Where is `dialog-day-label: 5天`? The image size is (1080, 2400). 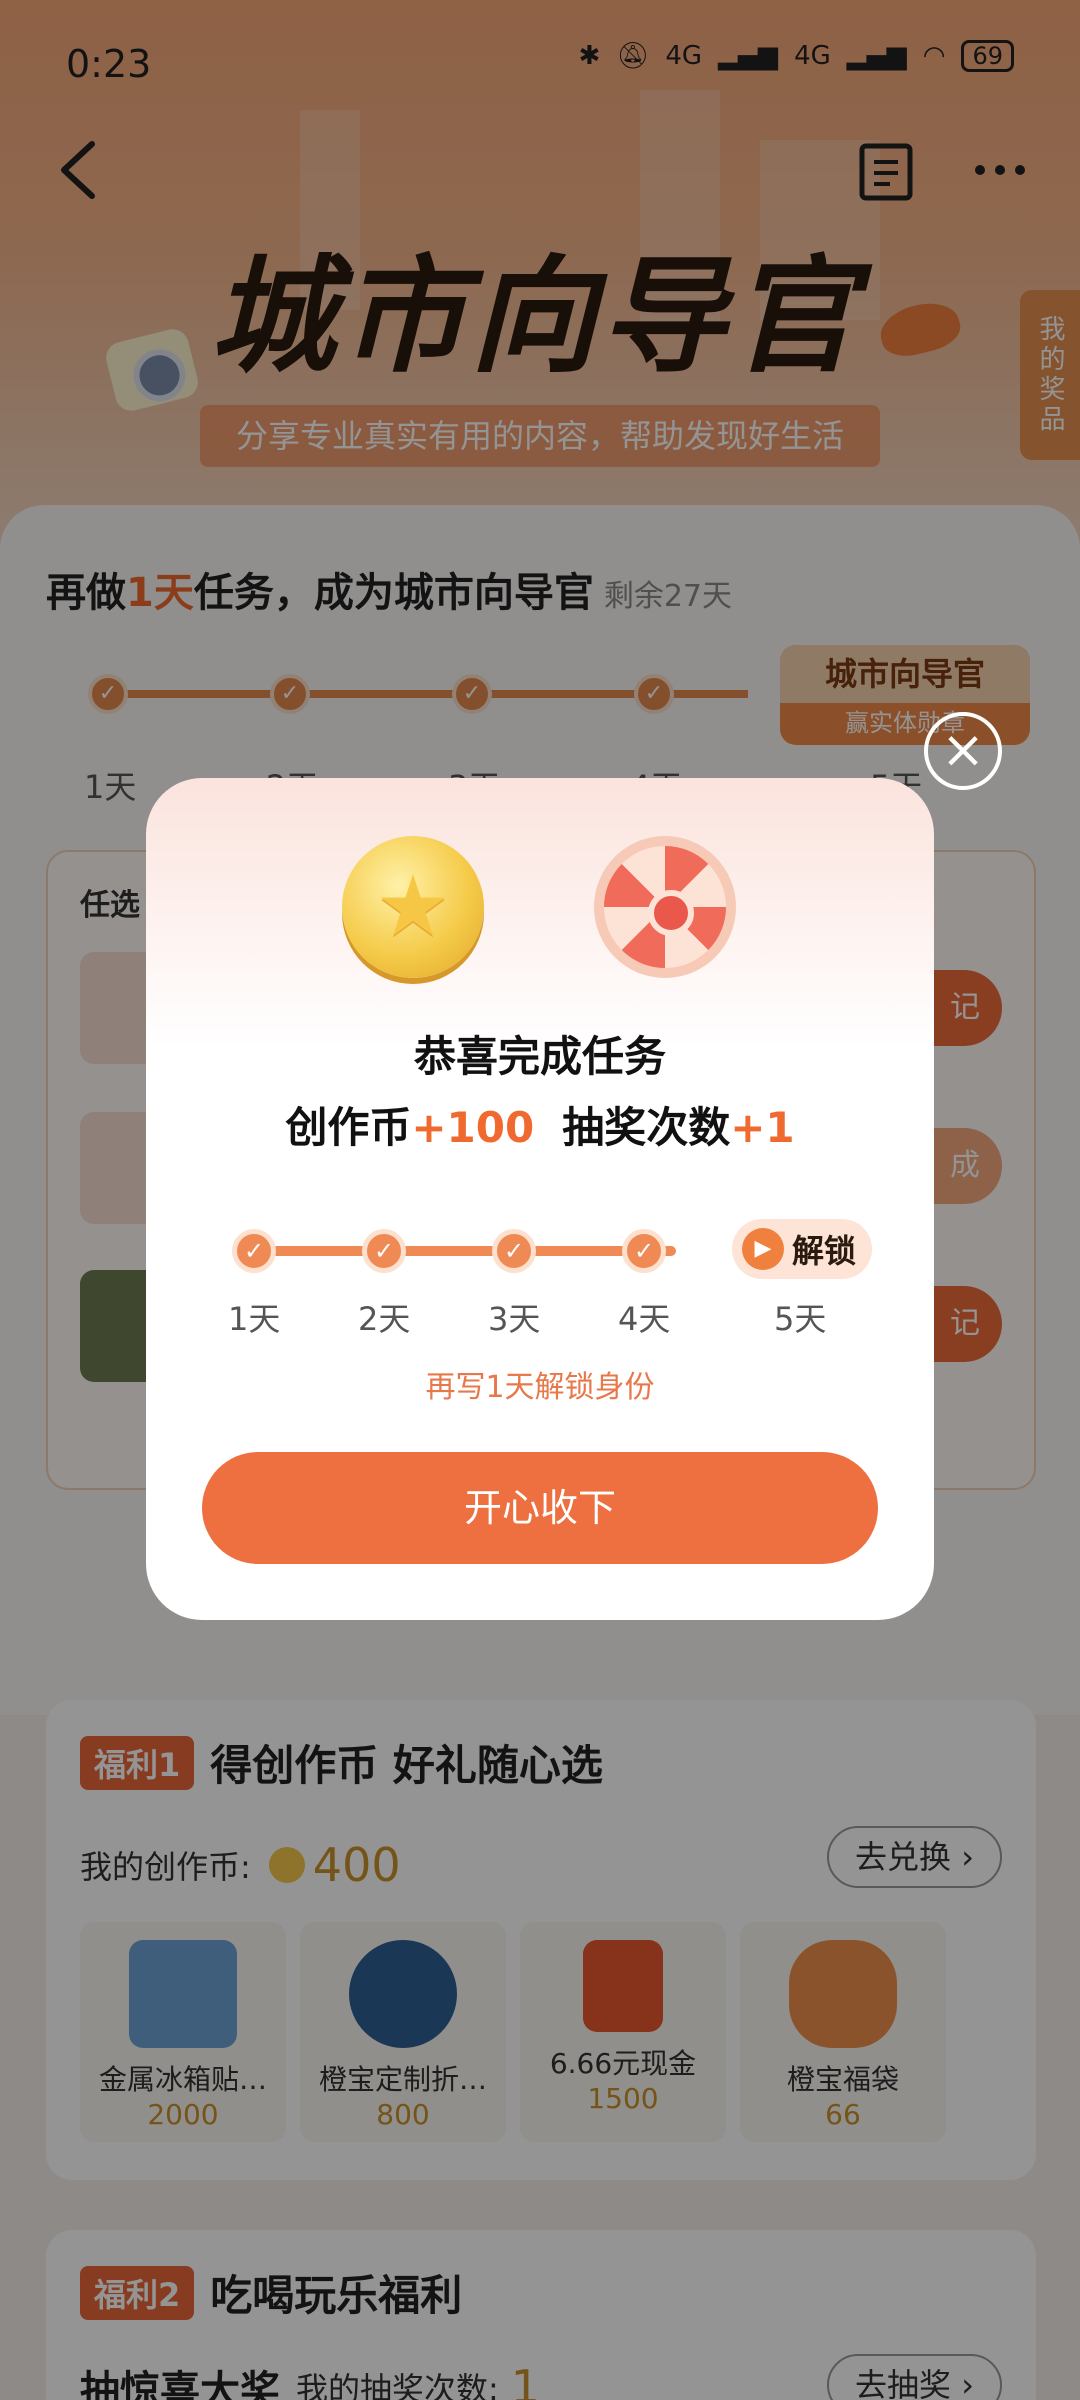 dialog-day-label: 5天 is located at coordinates (800, 1319).